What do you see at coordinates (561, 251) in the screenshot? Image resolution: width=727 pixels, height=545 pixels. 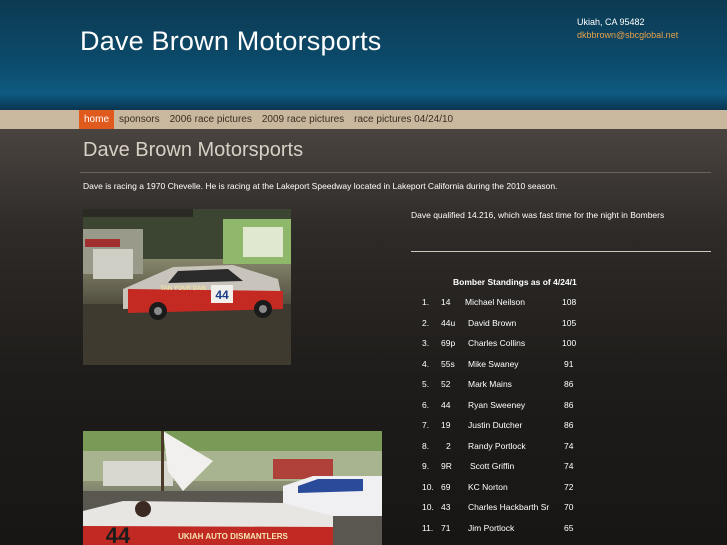 I see `standings-divider` at bounding box center [561, 251].